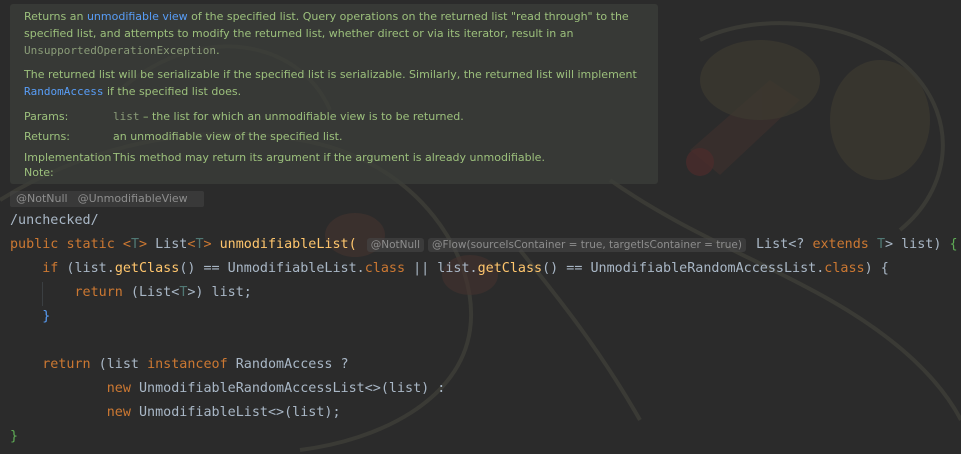 This screenshot has width=961, height=454. I want to click on unmodifiable-view-annotation: @UnmodifiableView, so click(133, 198).